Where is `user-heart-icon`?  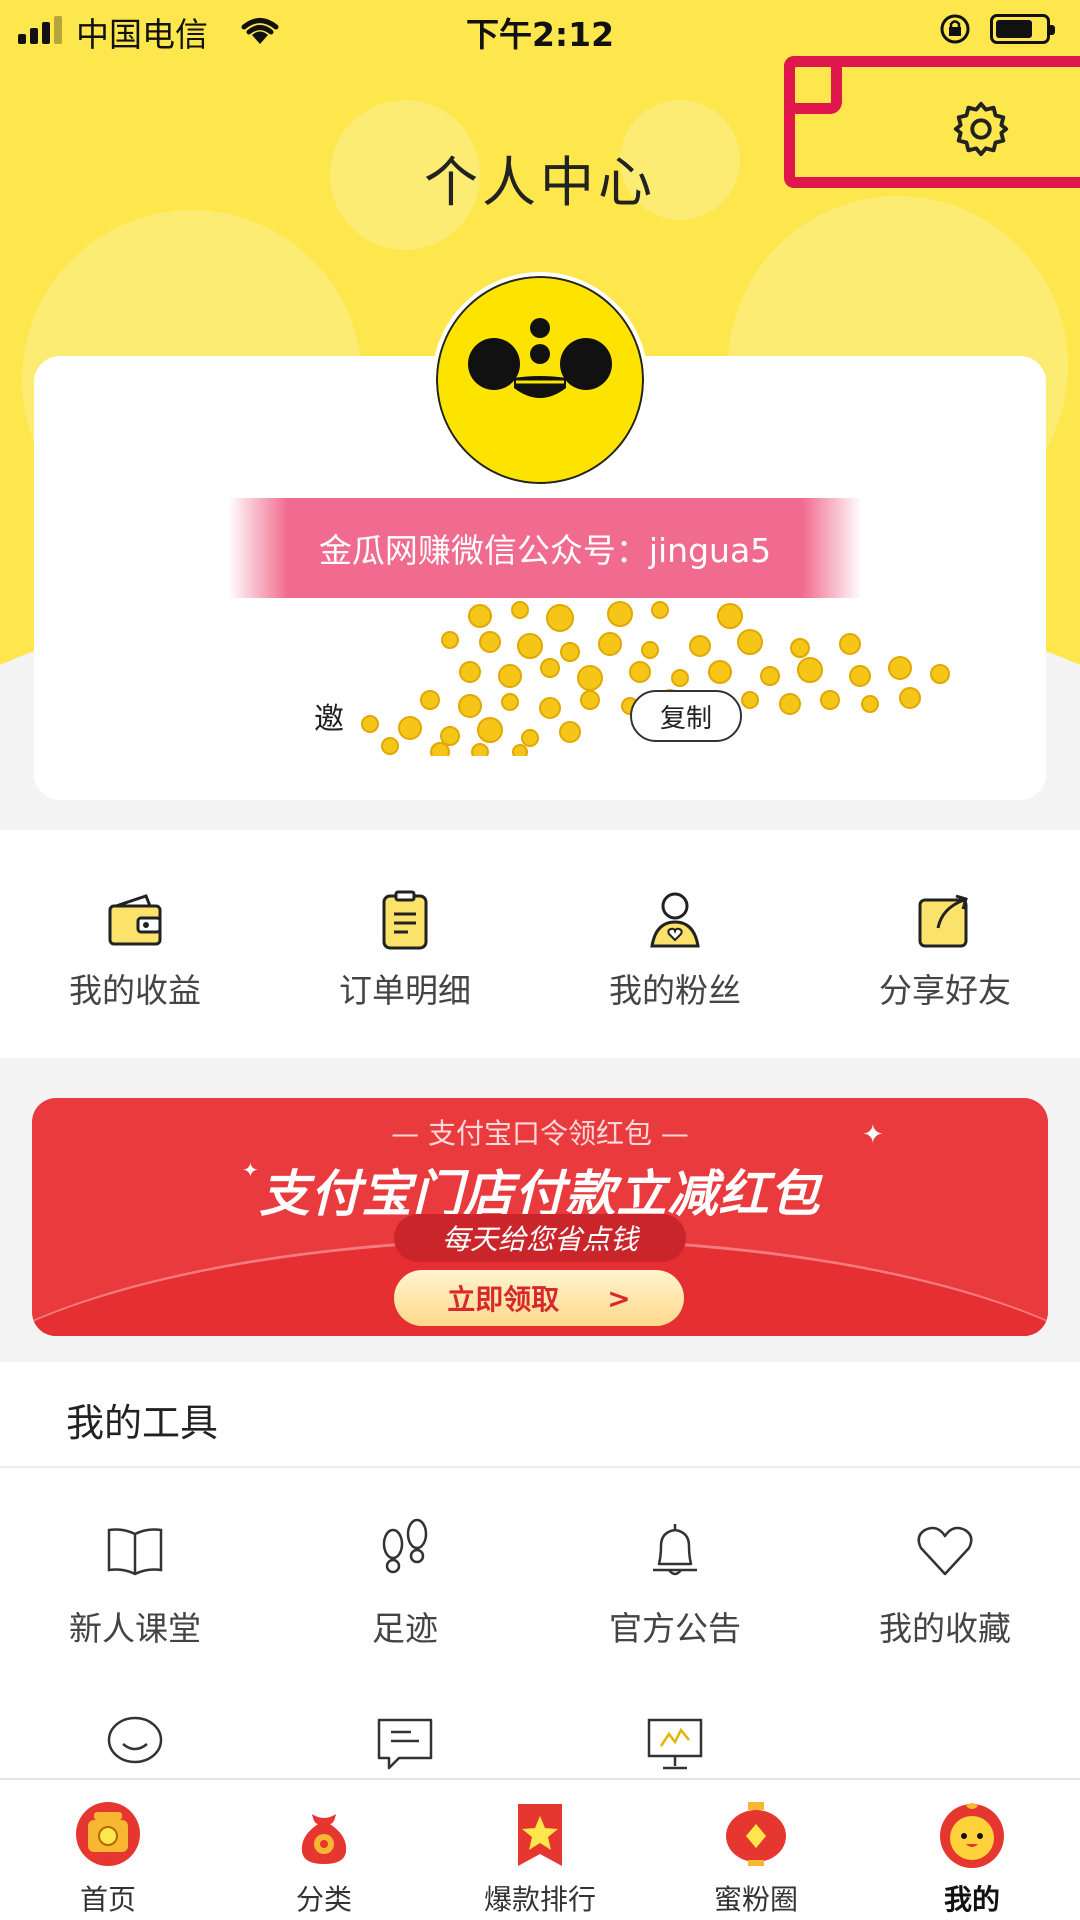 user-heart-icon is located at coordinates (675, 920).